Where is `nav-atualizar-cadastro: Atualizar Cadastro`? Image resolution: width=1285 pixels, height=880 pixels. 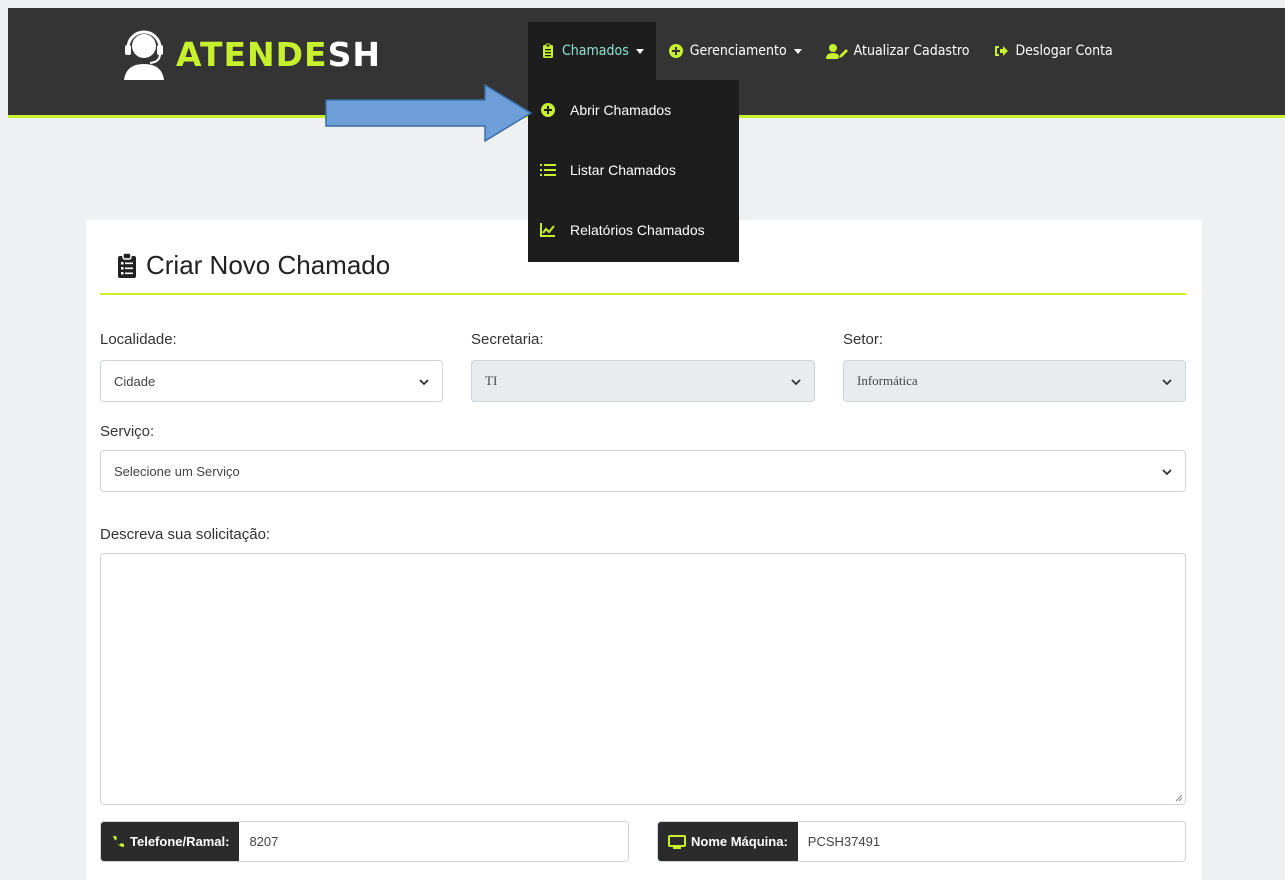
nav-atualizar-cadastro: Atualizar Cadastro is located at coordinates (898, 51).